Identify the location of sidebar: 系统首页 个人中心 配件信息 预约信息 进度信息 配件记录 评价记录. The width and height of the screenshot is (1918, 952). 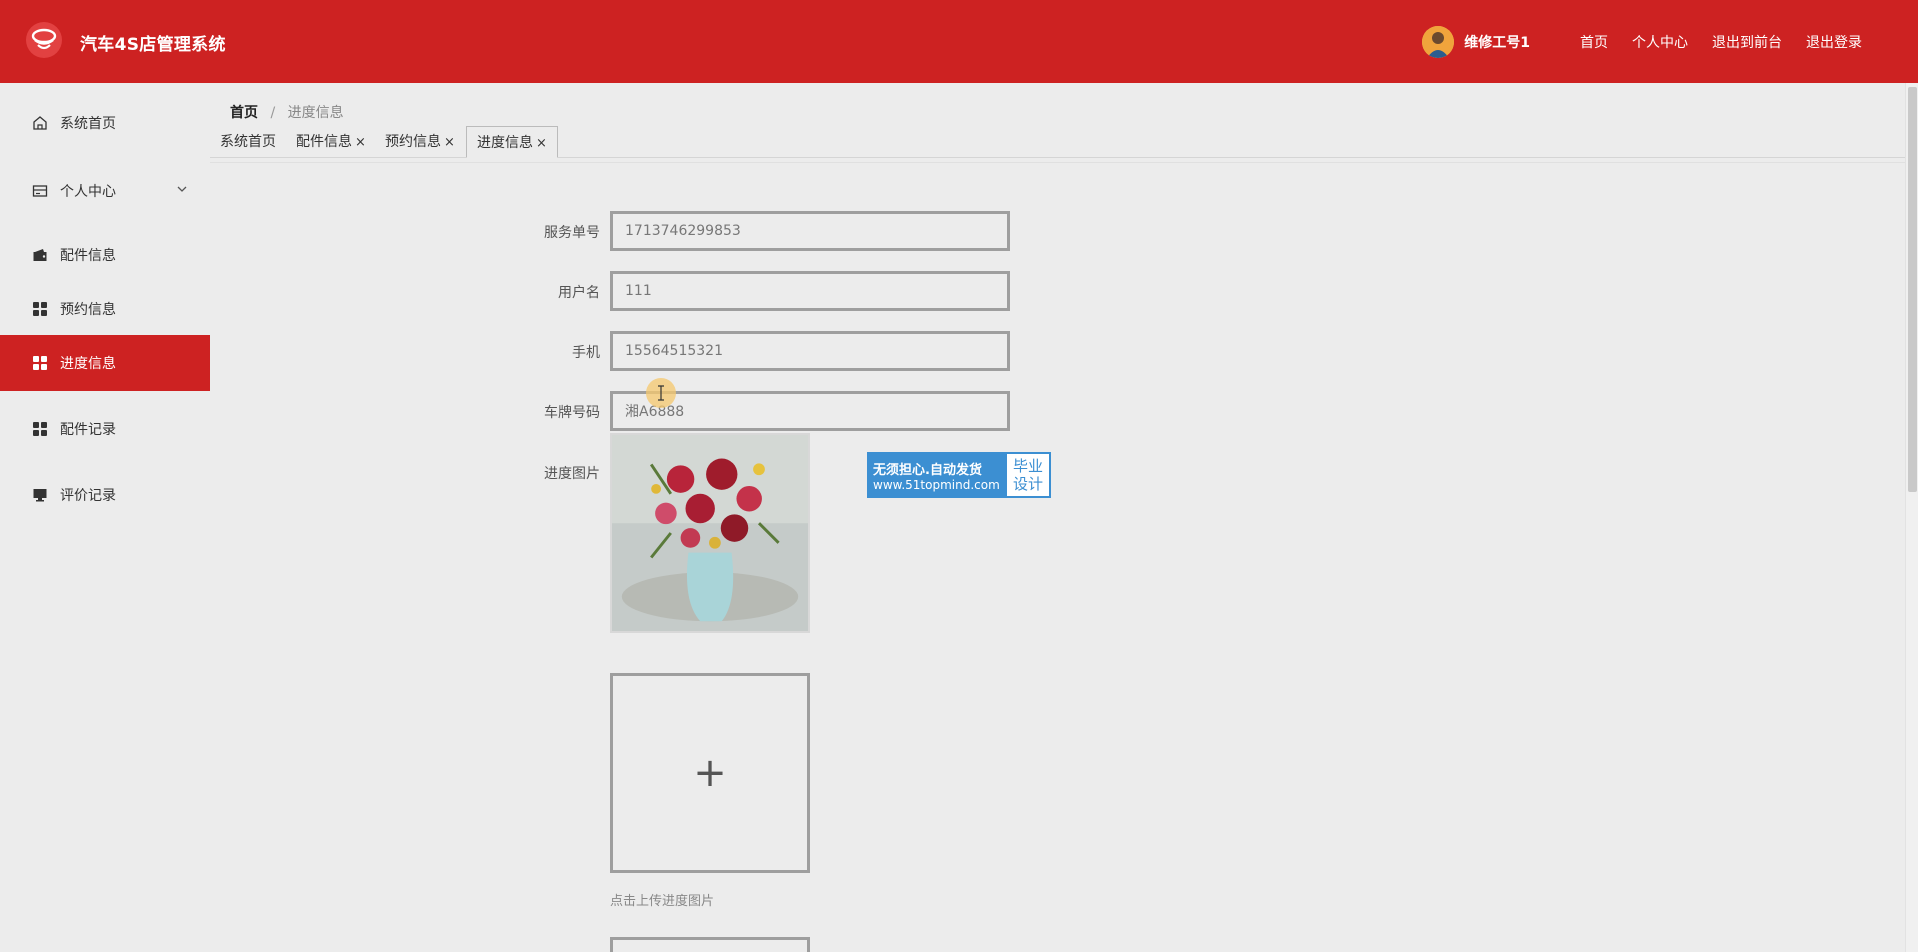
(105, 517).